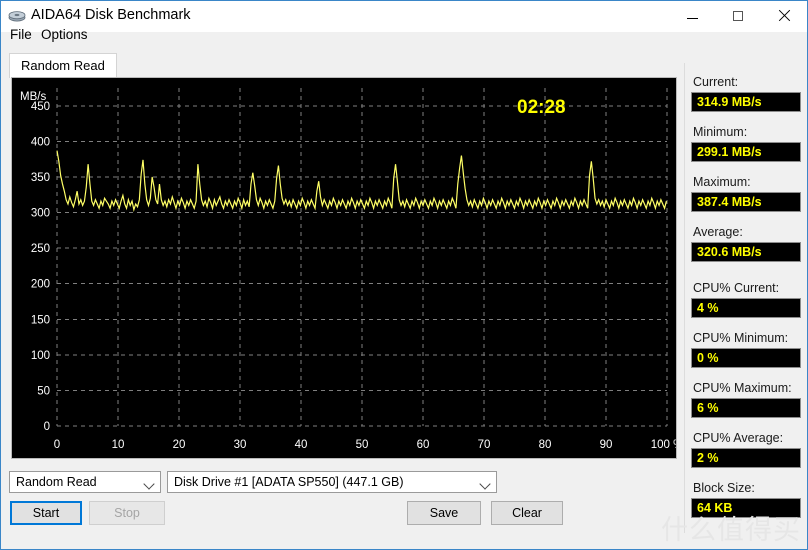 This screenshot has width=808, height=550. I want to click on stat-value-box: 6 %, so click(746, 408).